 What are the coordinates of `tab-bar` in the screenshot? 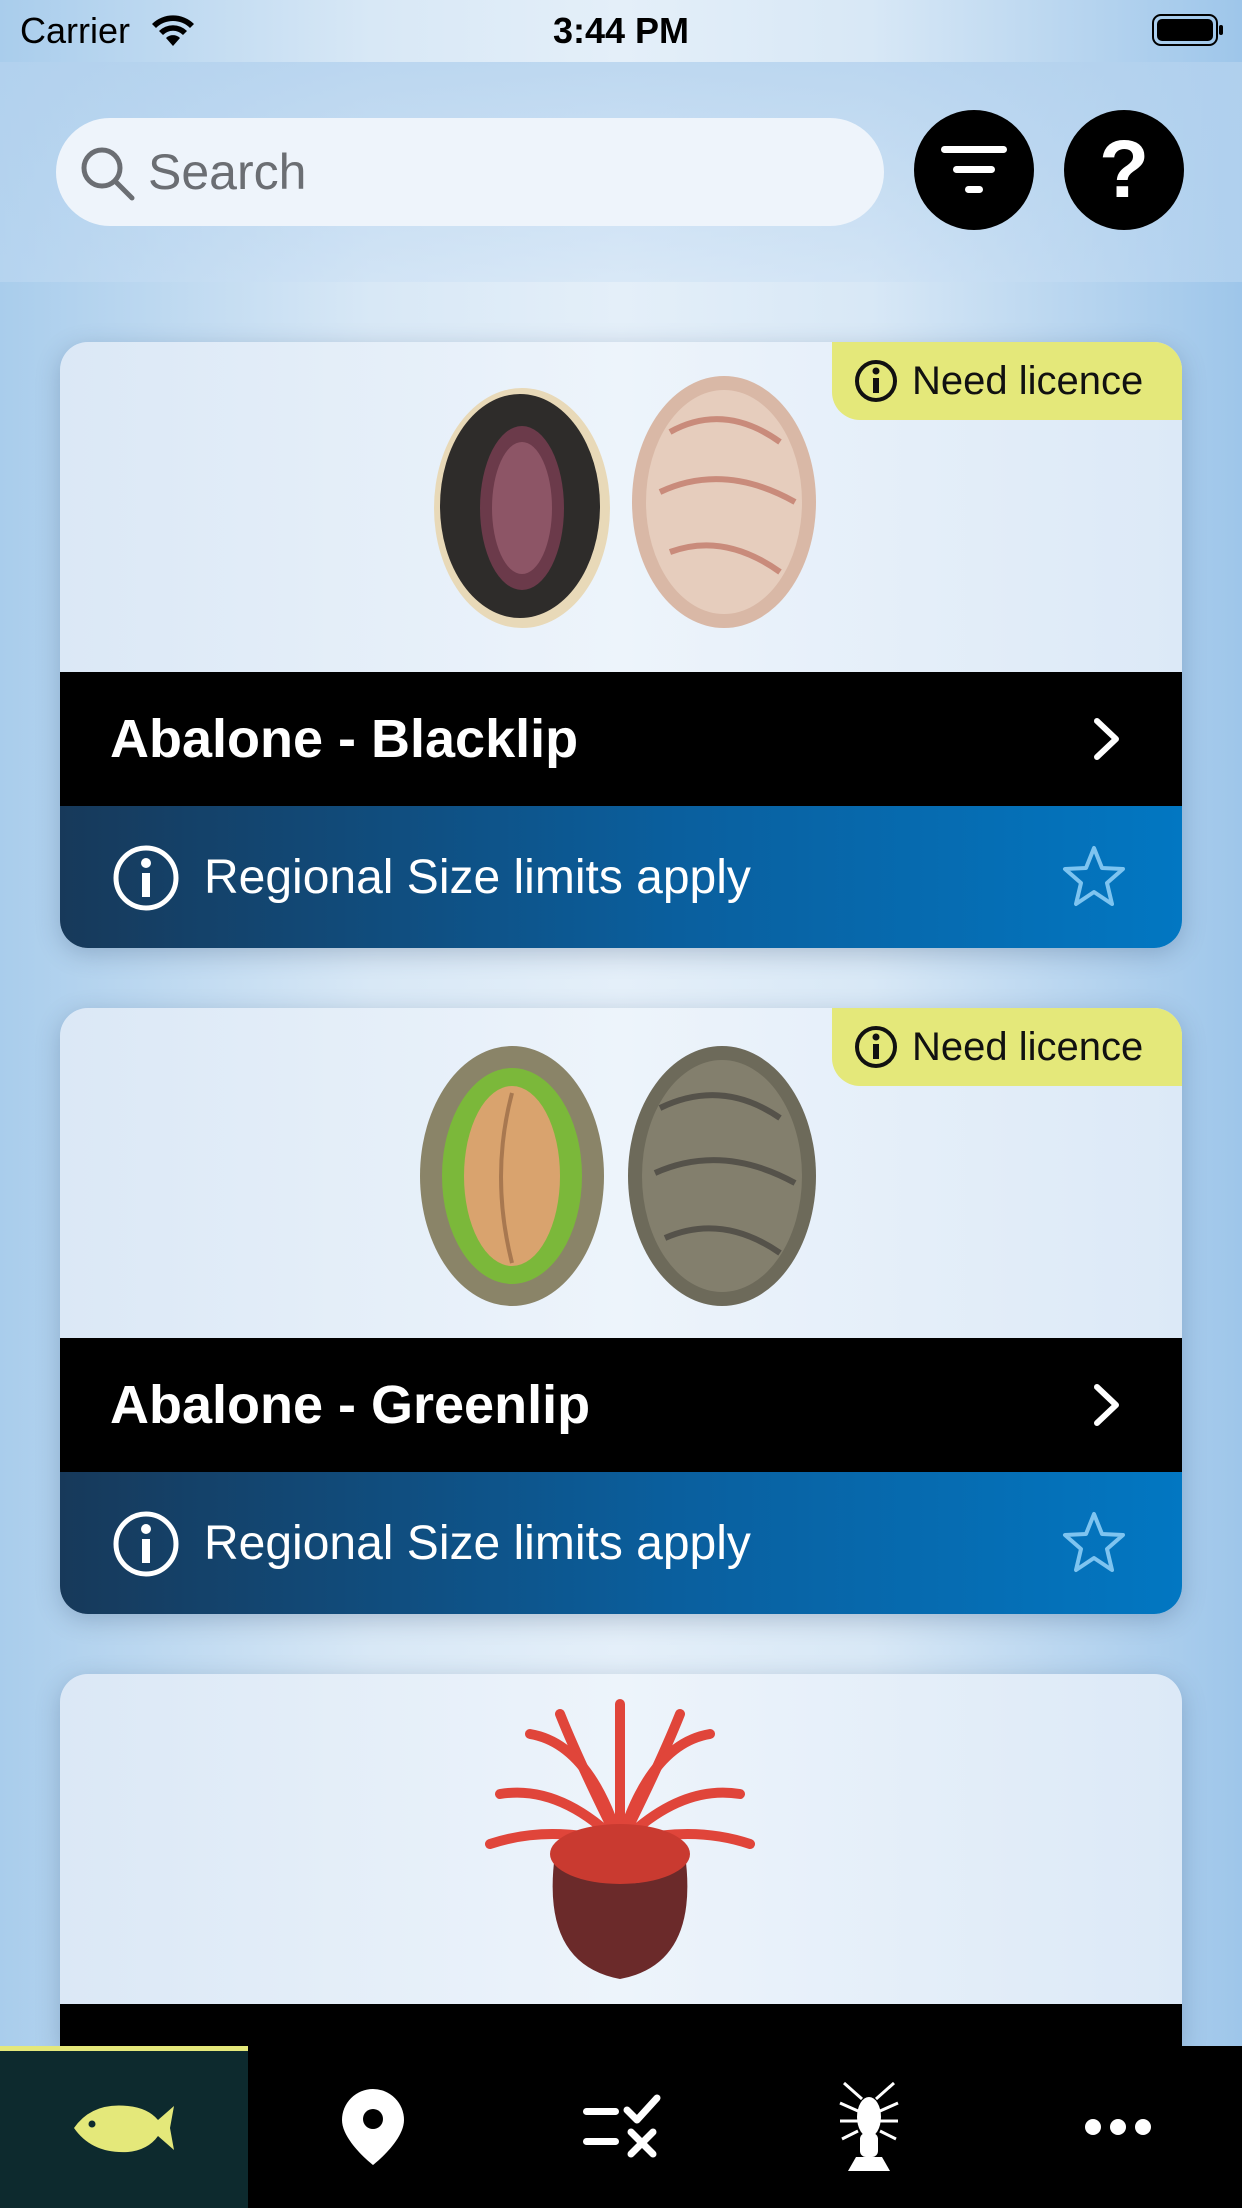 It's located at (621, 2127).